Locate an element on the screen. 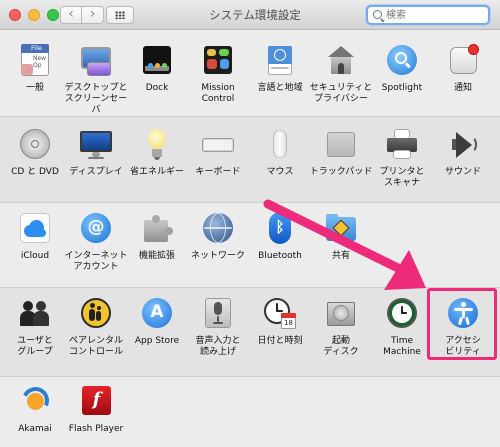 This screenshot has height=447, width=500. title-bar: ‹ › システム環境設定 is located at coordinates (250, 15).